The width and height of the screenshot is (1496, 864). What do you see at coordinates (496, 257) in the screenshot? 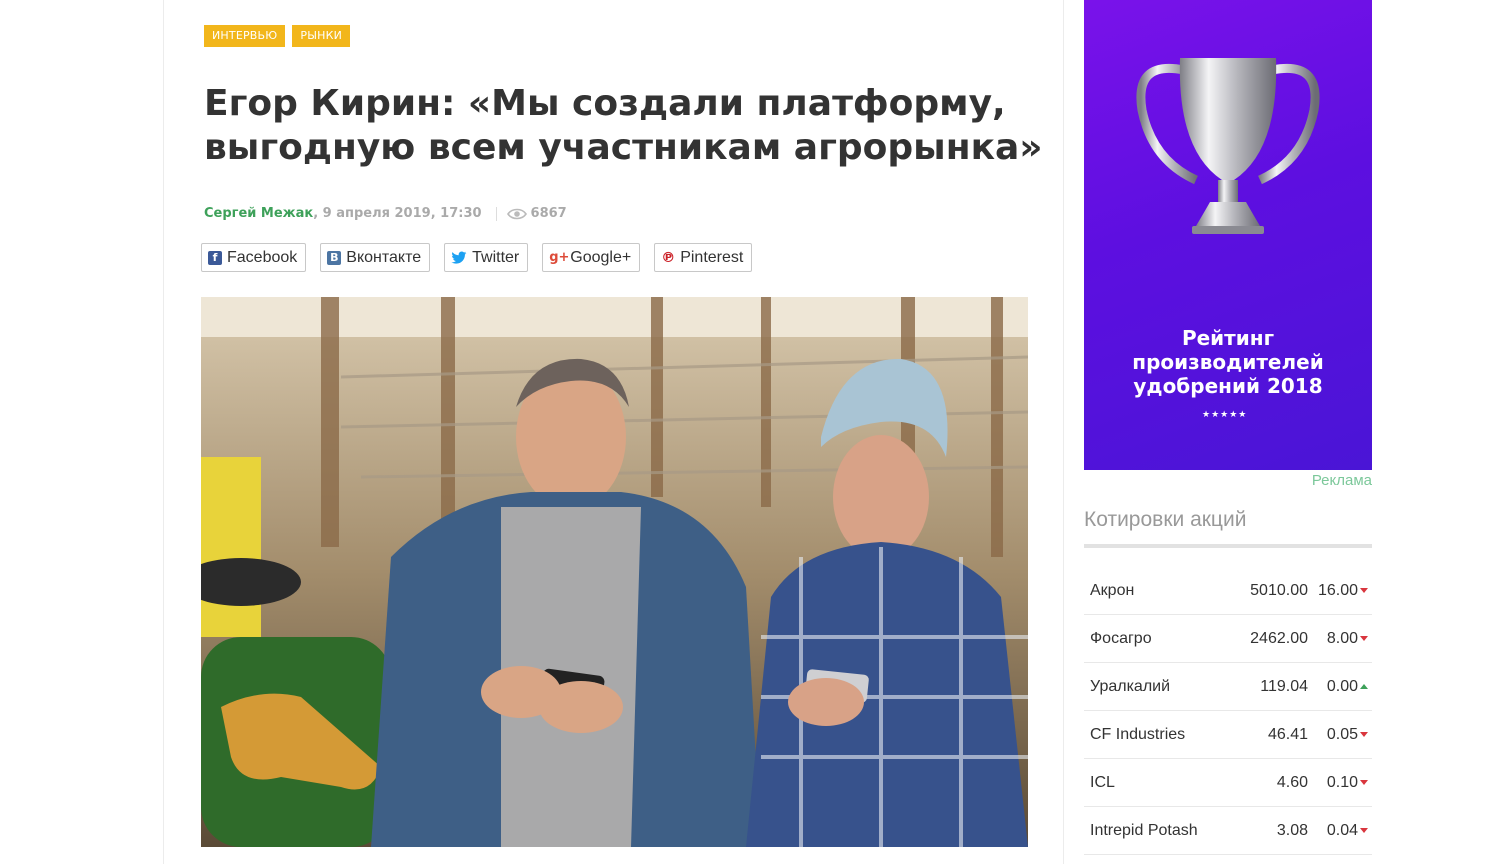
I see `share-twitter-label: Twitter` at bounding box center [496, 257].